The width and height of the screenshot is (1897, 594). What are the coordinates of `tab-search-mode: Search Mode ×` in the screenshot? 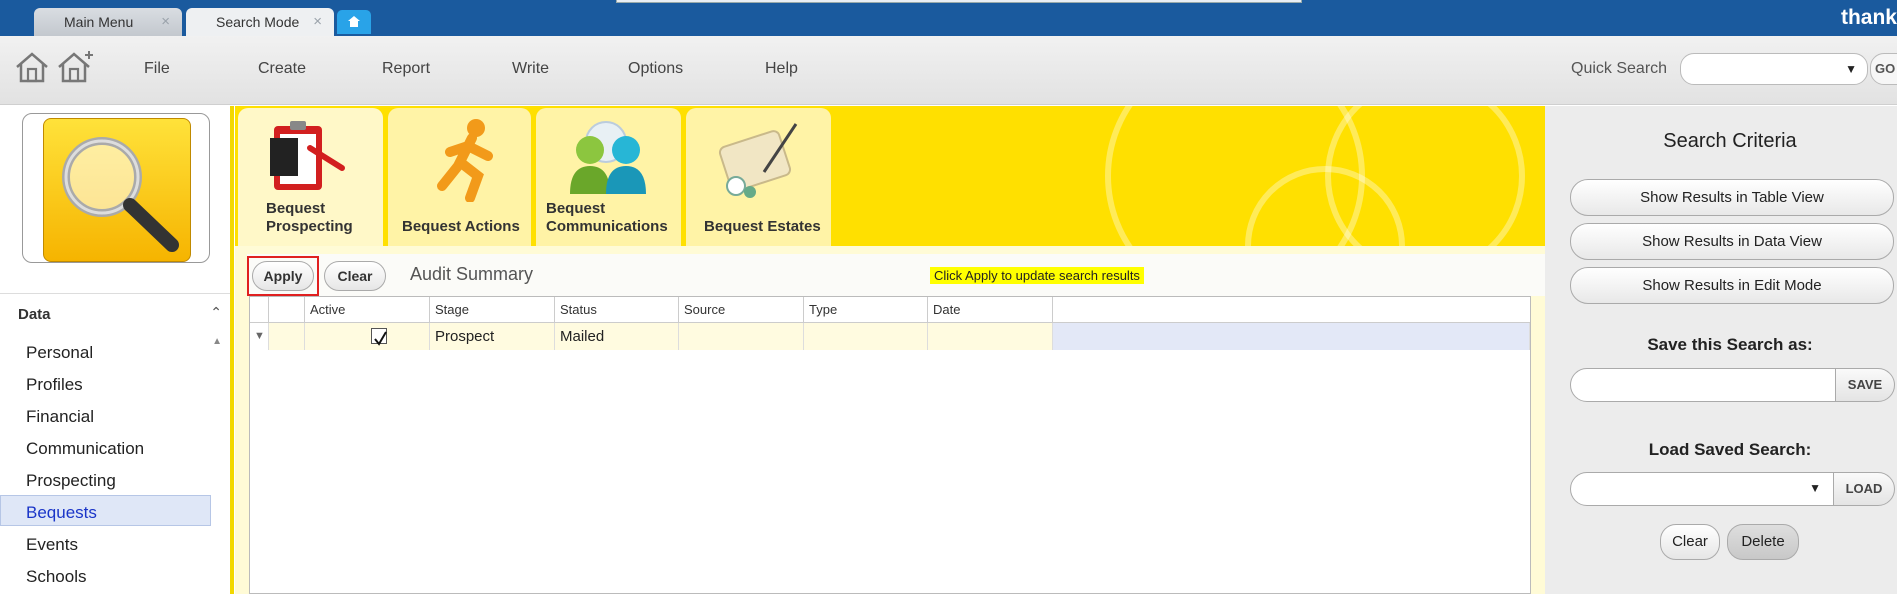 It's located at (260, 22).